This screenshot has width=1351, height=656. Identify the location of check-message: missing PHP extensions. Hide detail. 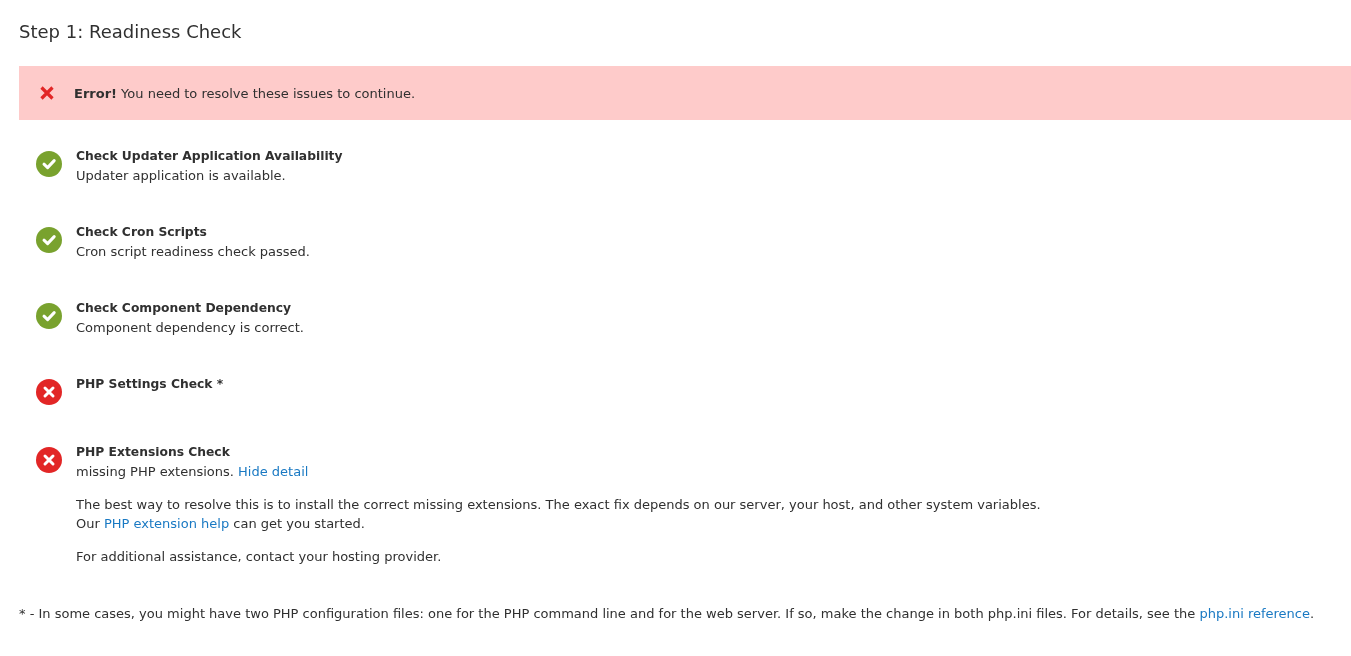
(193, 472).